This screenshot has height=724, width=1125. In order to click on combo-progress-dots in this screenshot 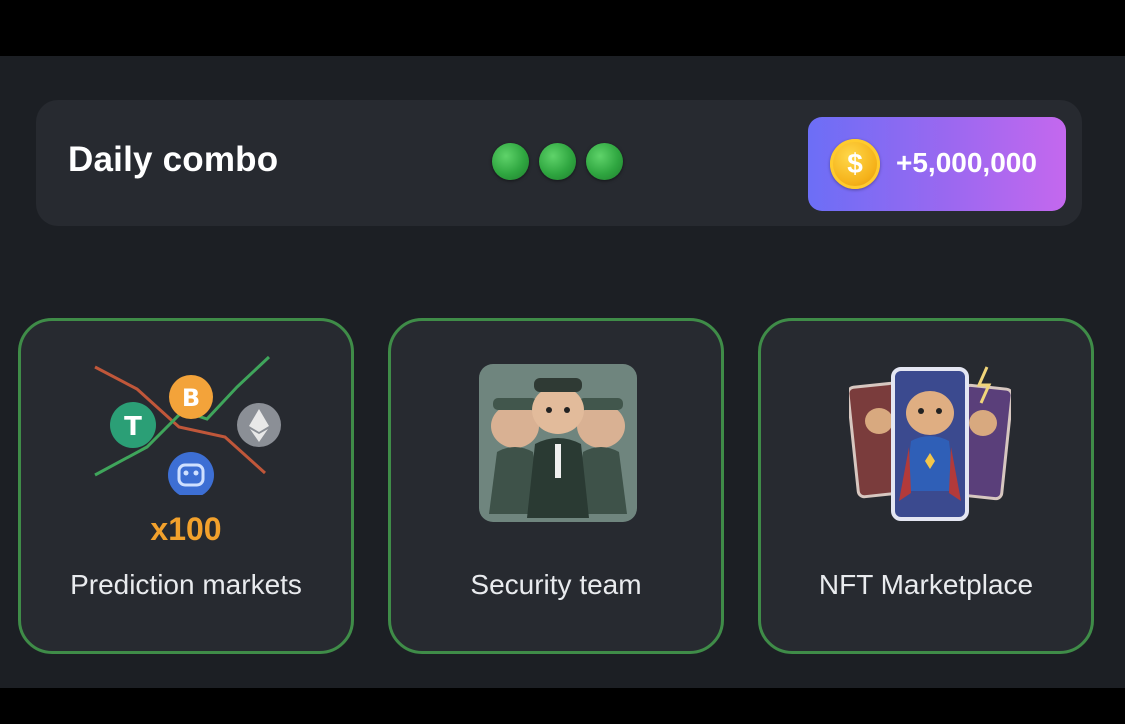, I will do `click(557, 161)`.